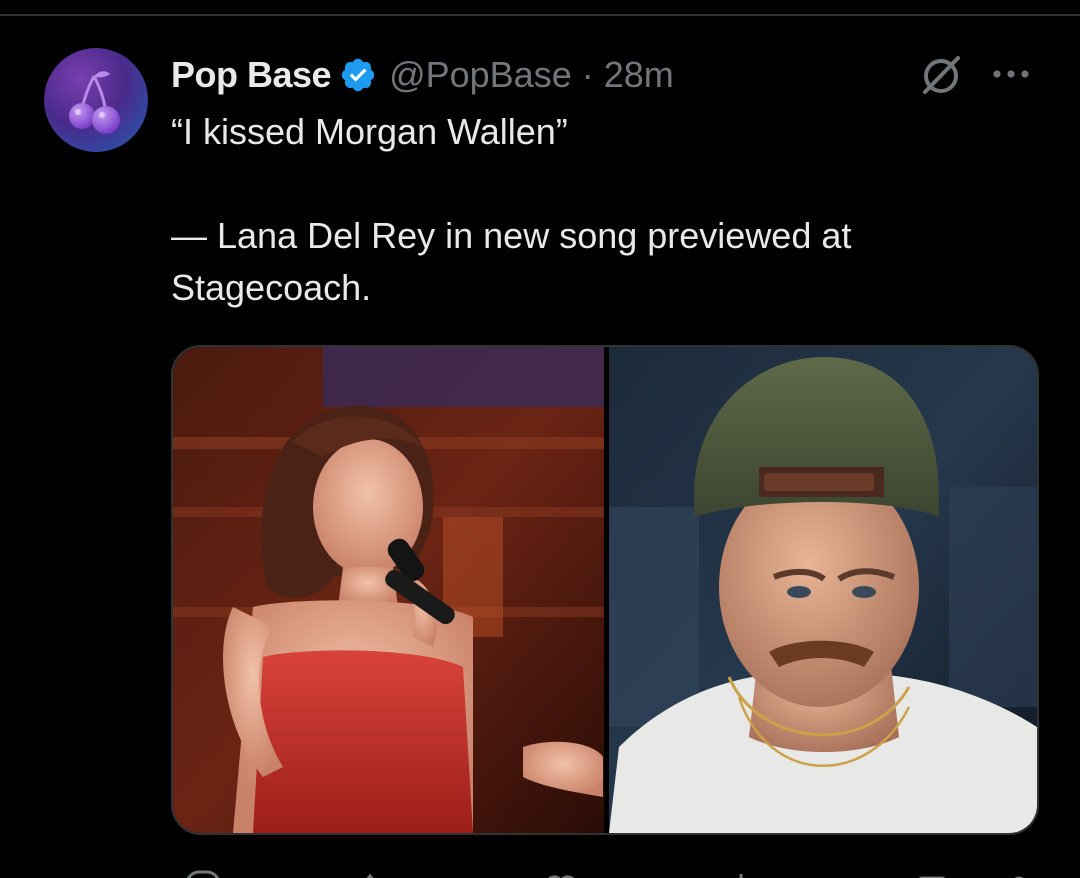 The image size is (1080, 878). What do you see at coordinates (480, 75) in the screenshot?
I see `handle: @PopBase` at bounding box center [480, 75].